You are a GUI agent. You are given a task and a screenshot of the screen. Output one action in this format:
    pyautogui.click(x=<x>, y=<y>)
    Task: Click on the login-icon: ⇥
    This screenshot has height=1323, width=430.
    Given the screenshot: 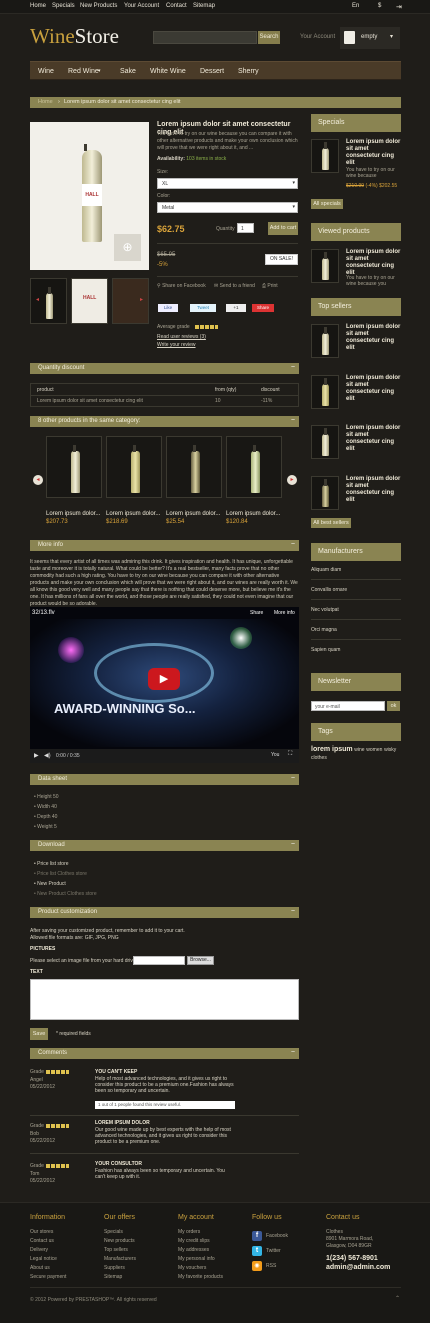 What is the action you would take?
    pyautogui.click(x=399, y=7)
    